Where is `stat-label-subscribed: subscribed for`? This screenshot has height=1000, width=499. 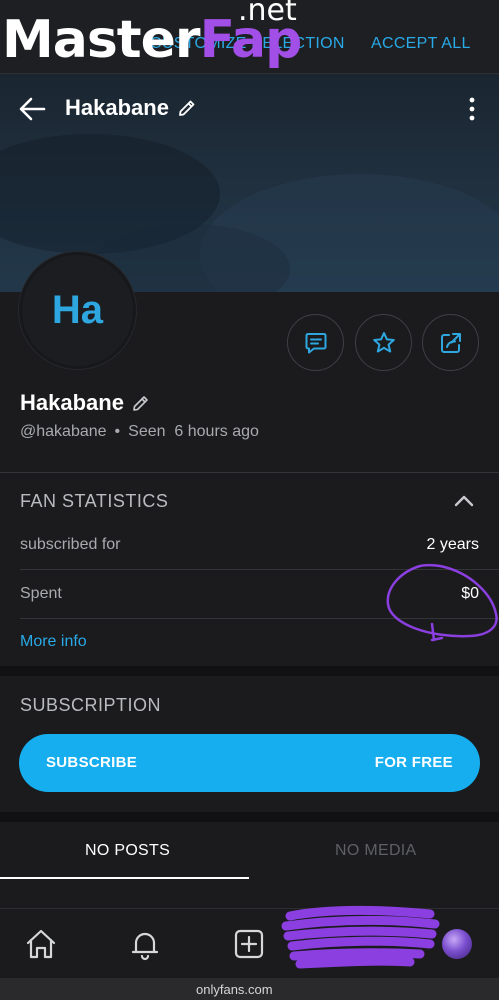
stat-label-subscribed: subscribed for is located at coordinates (70, 544).